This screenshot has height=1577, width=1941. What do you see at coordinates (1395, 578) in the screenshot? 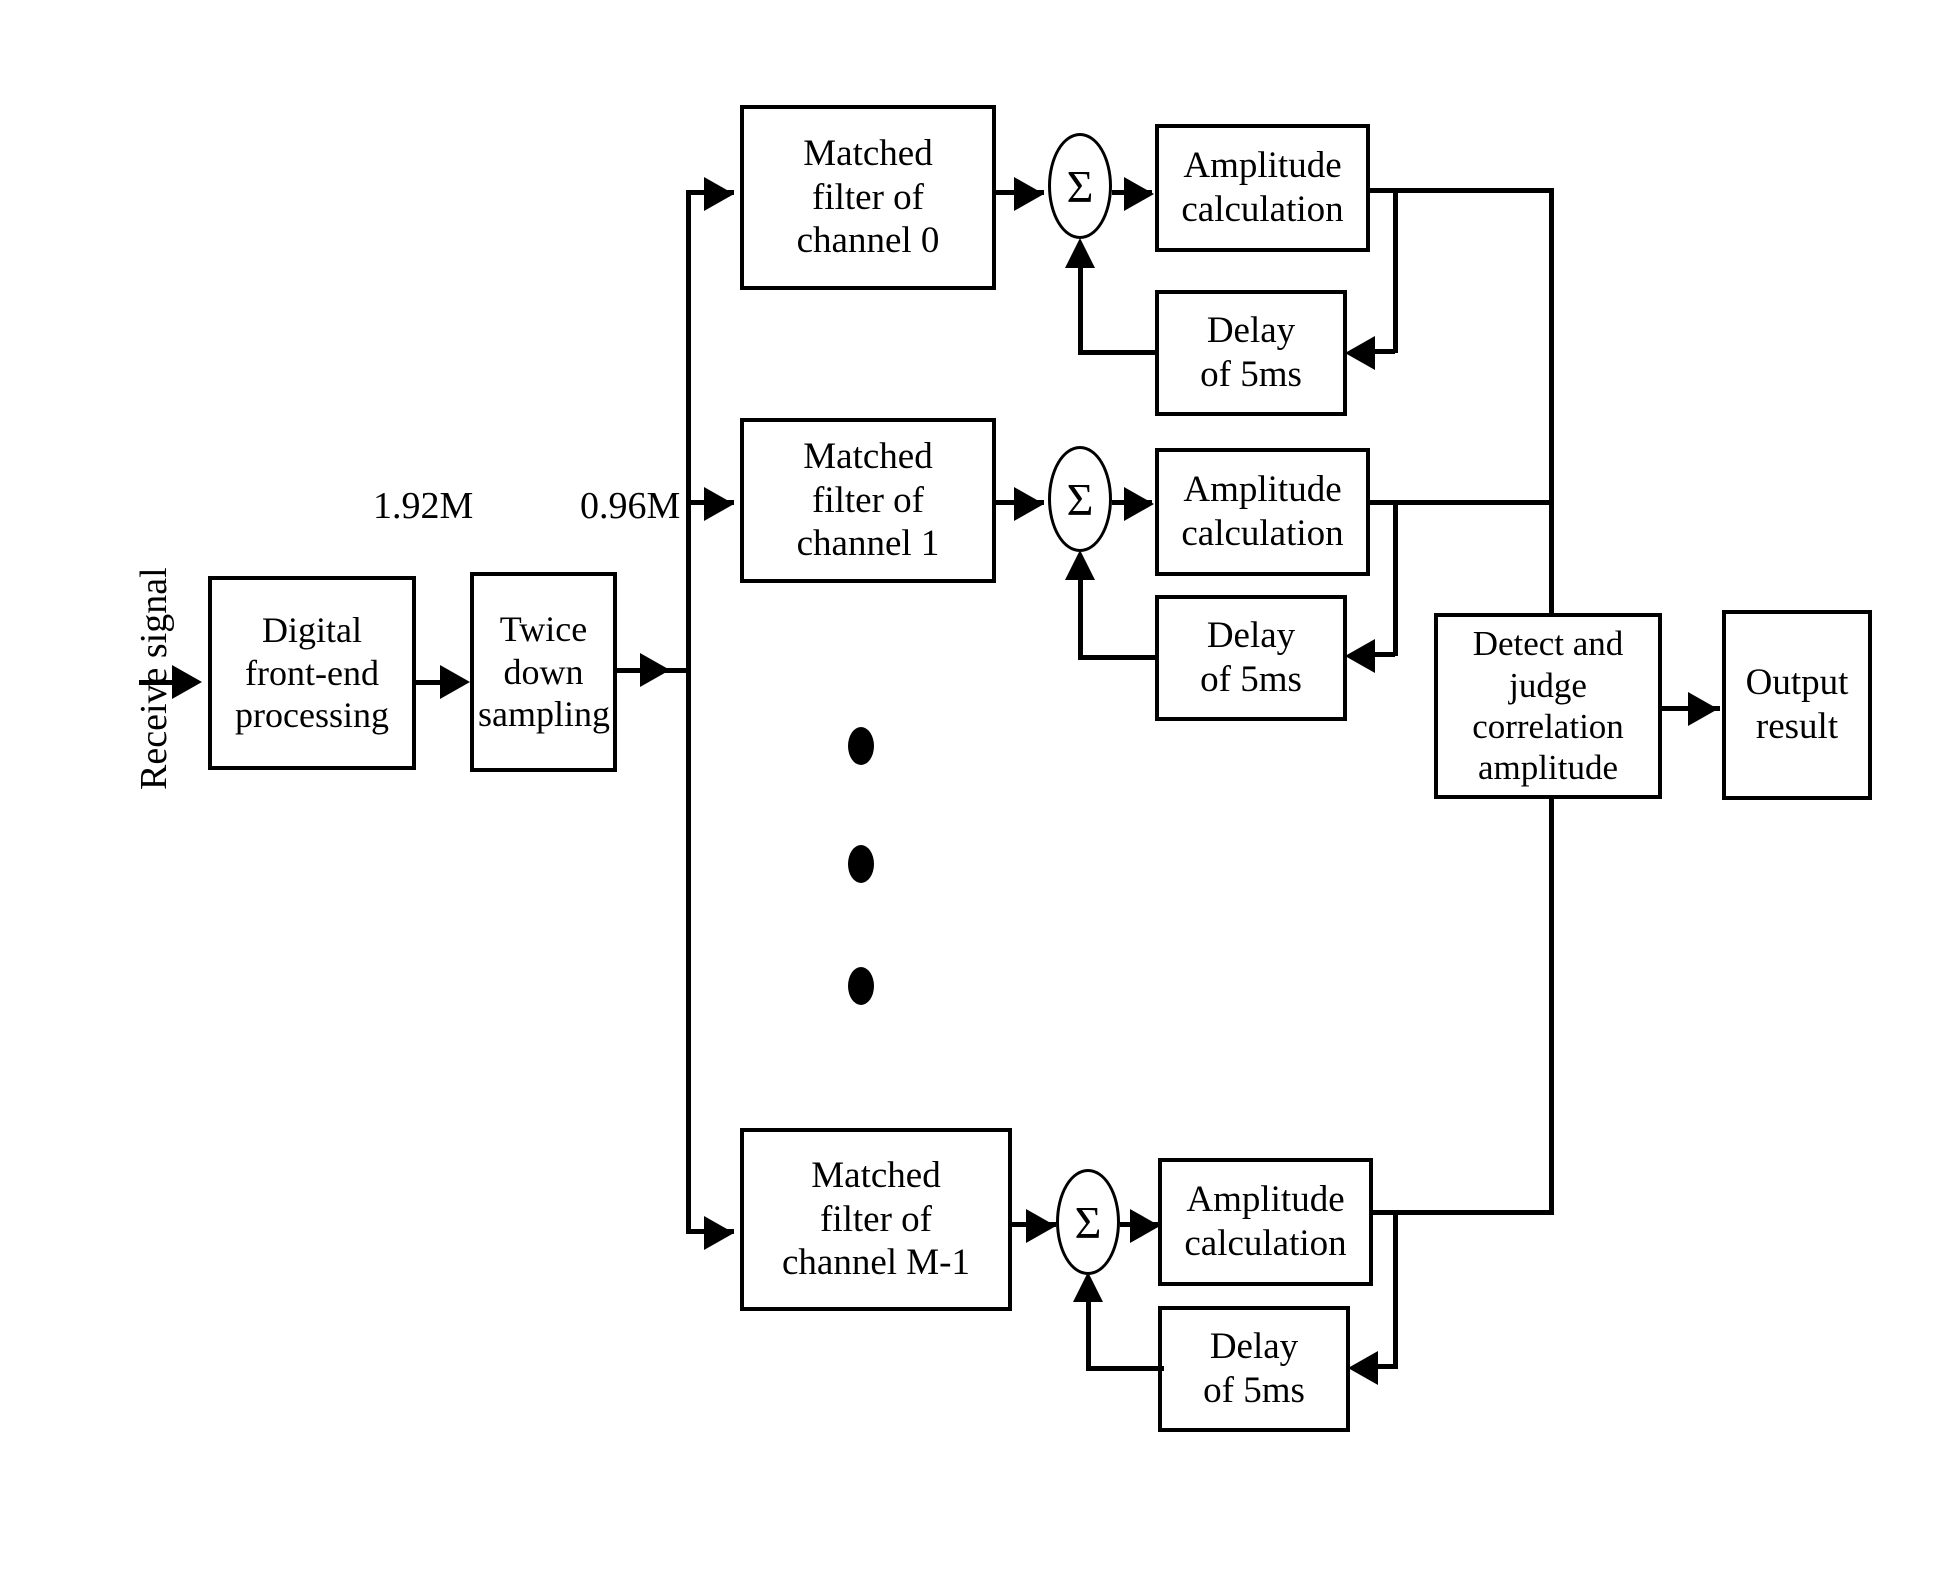
I see `wire-amp1-tap-down` at bounding box center [1395, 578].